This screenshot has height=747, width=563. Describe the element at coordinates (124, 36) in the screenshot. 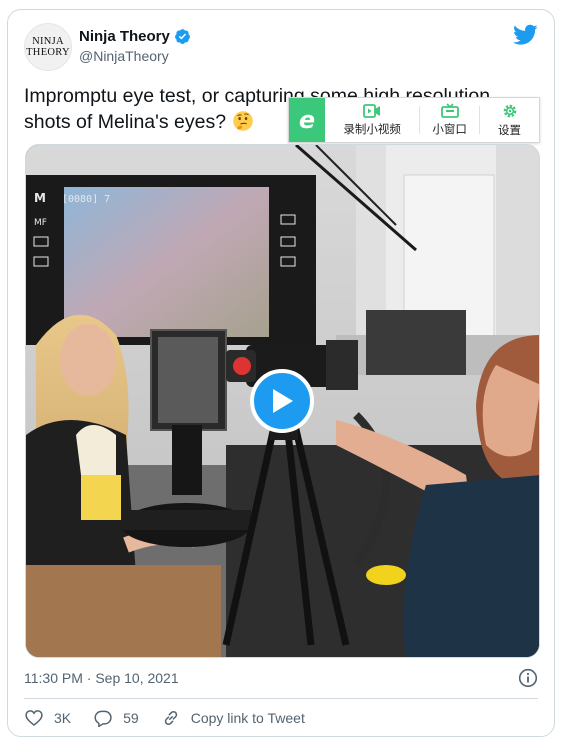

I see `display-name: Ninja Theory` at that location.